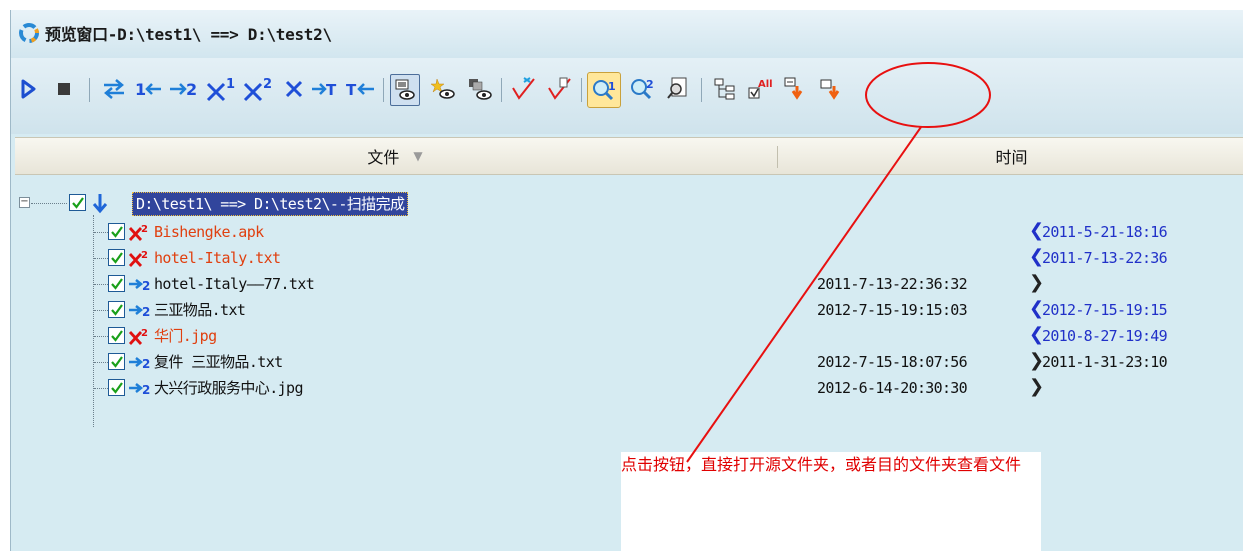 The image size is (1243, 551). I want to click on pointer-line, so click(804, 294).